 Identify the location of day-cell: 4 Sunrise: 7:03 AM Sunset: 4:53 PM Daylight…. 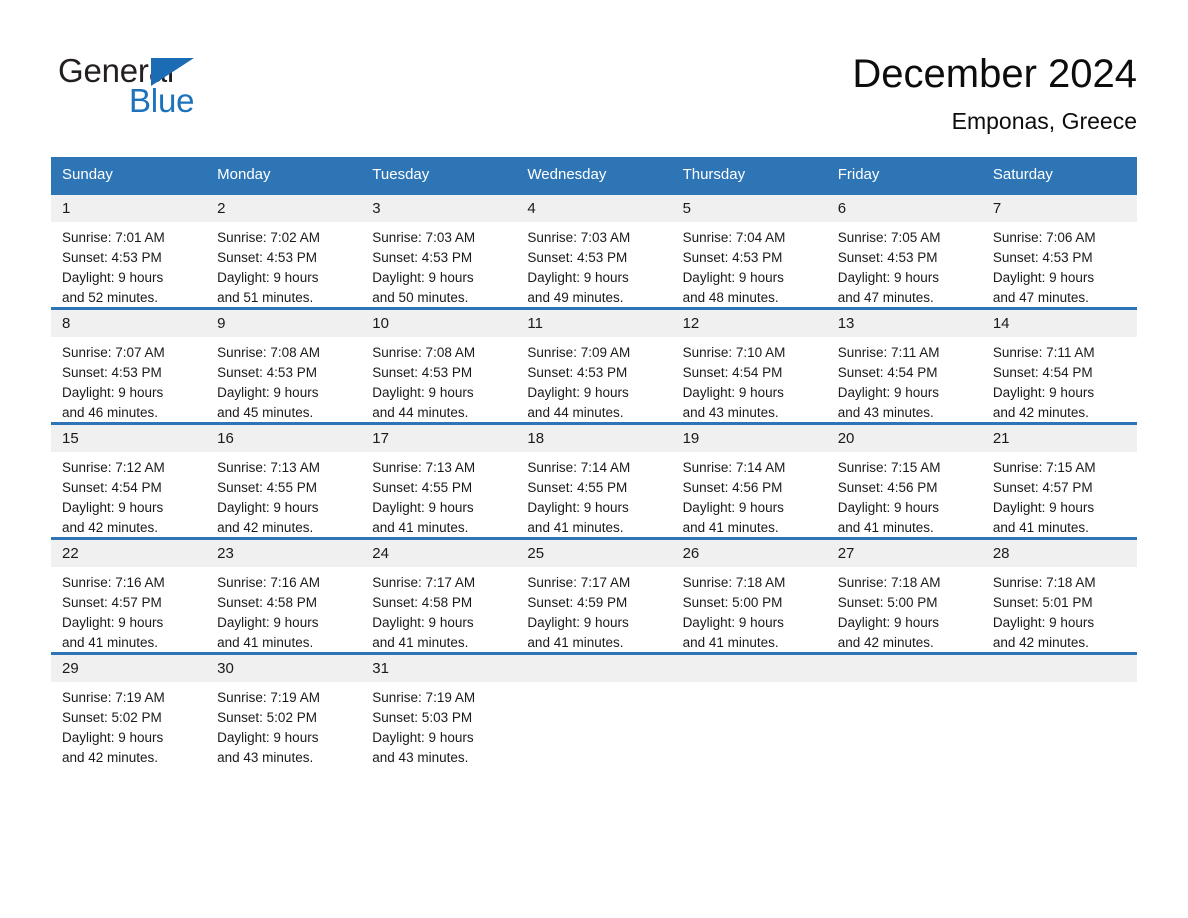
(594, 249).